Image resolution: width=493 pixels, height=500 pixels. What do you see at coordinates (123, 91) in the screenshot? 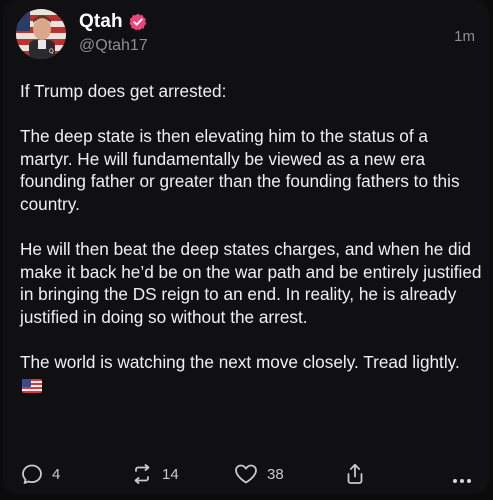
I see `post-paragraph-1: If Trump does get arrested:` at bounding box center [123, 91].